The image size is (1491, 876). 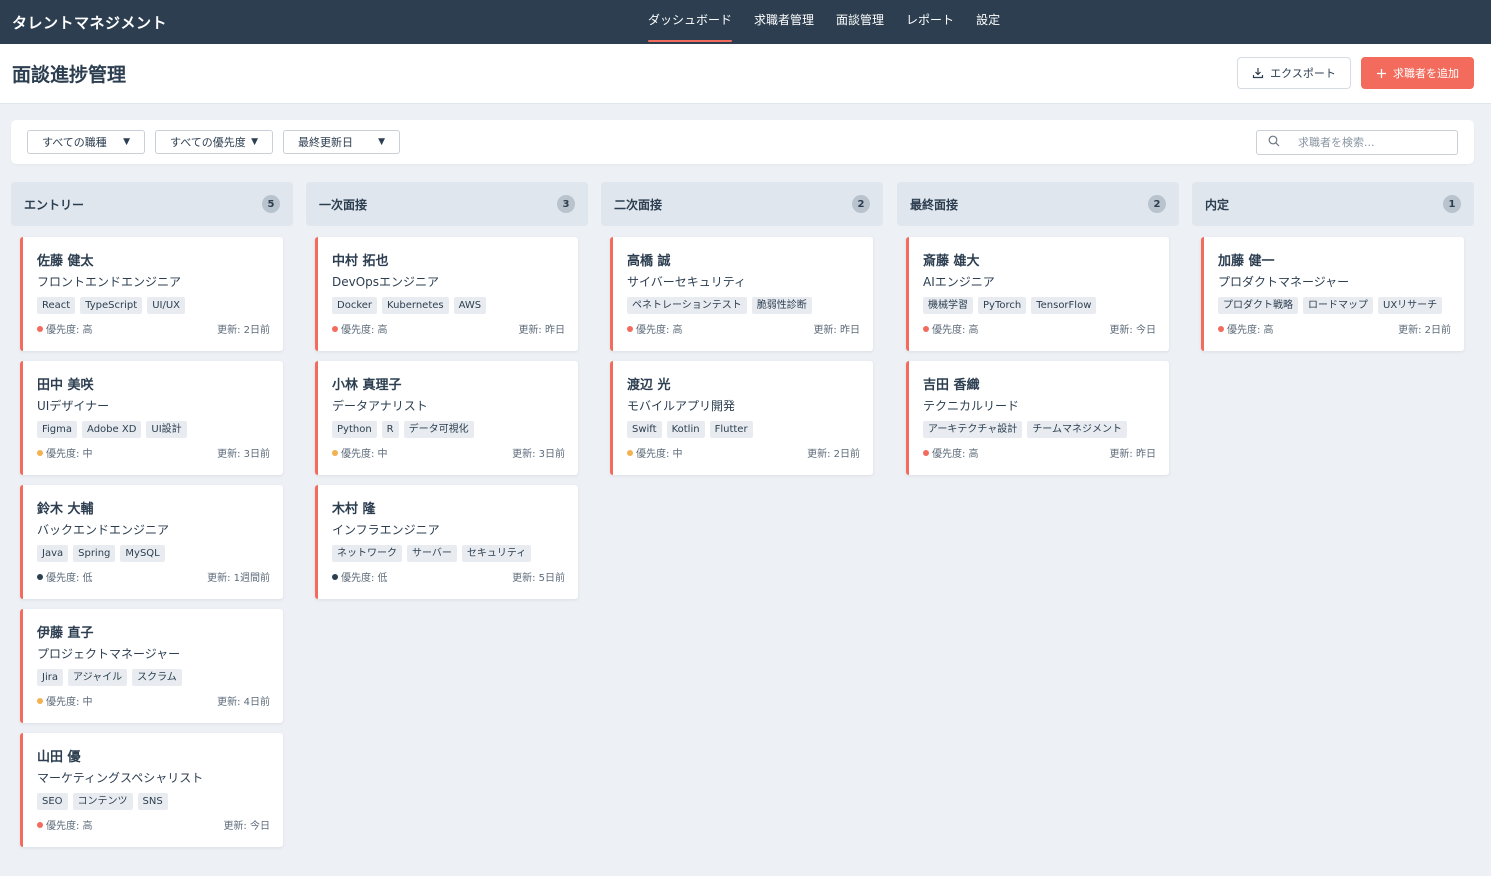 What do you see at coordinates (153, 802) in the screenshot?
I see `skill-tags: SEO コンテンツ SNS` at bounding box center [153, 802].